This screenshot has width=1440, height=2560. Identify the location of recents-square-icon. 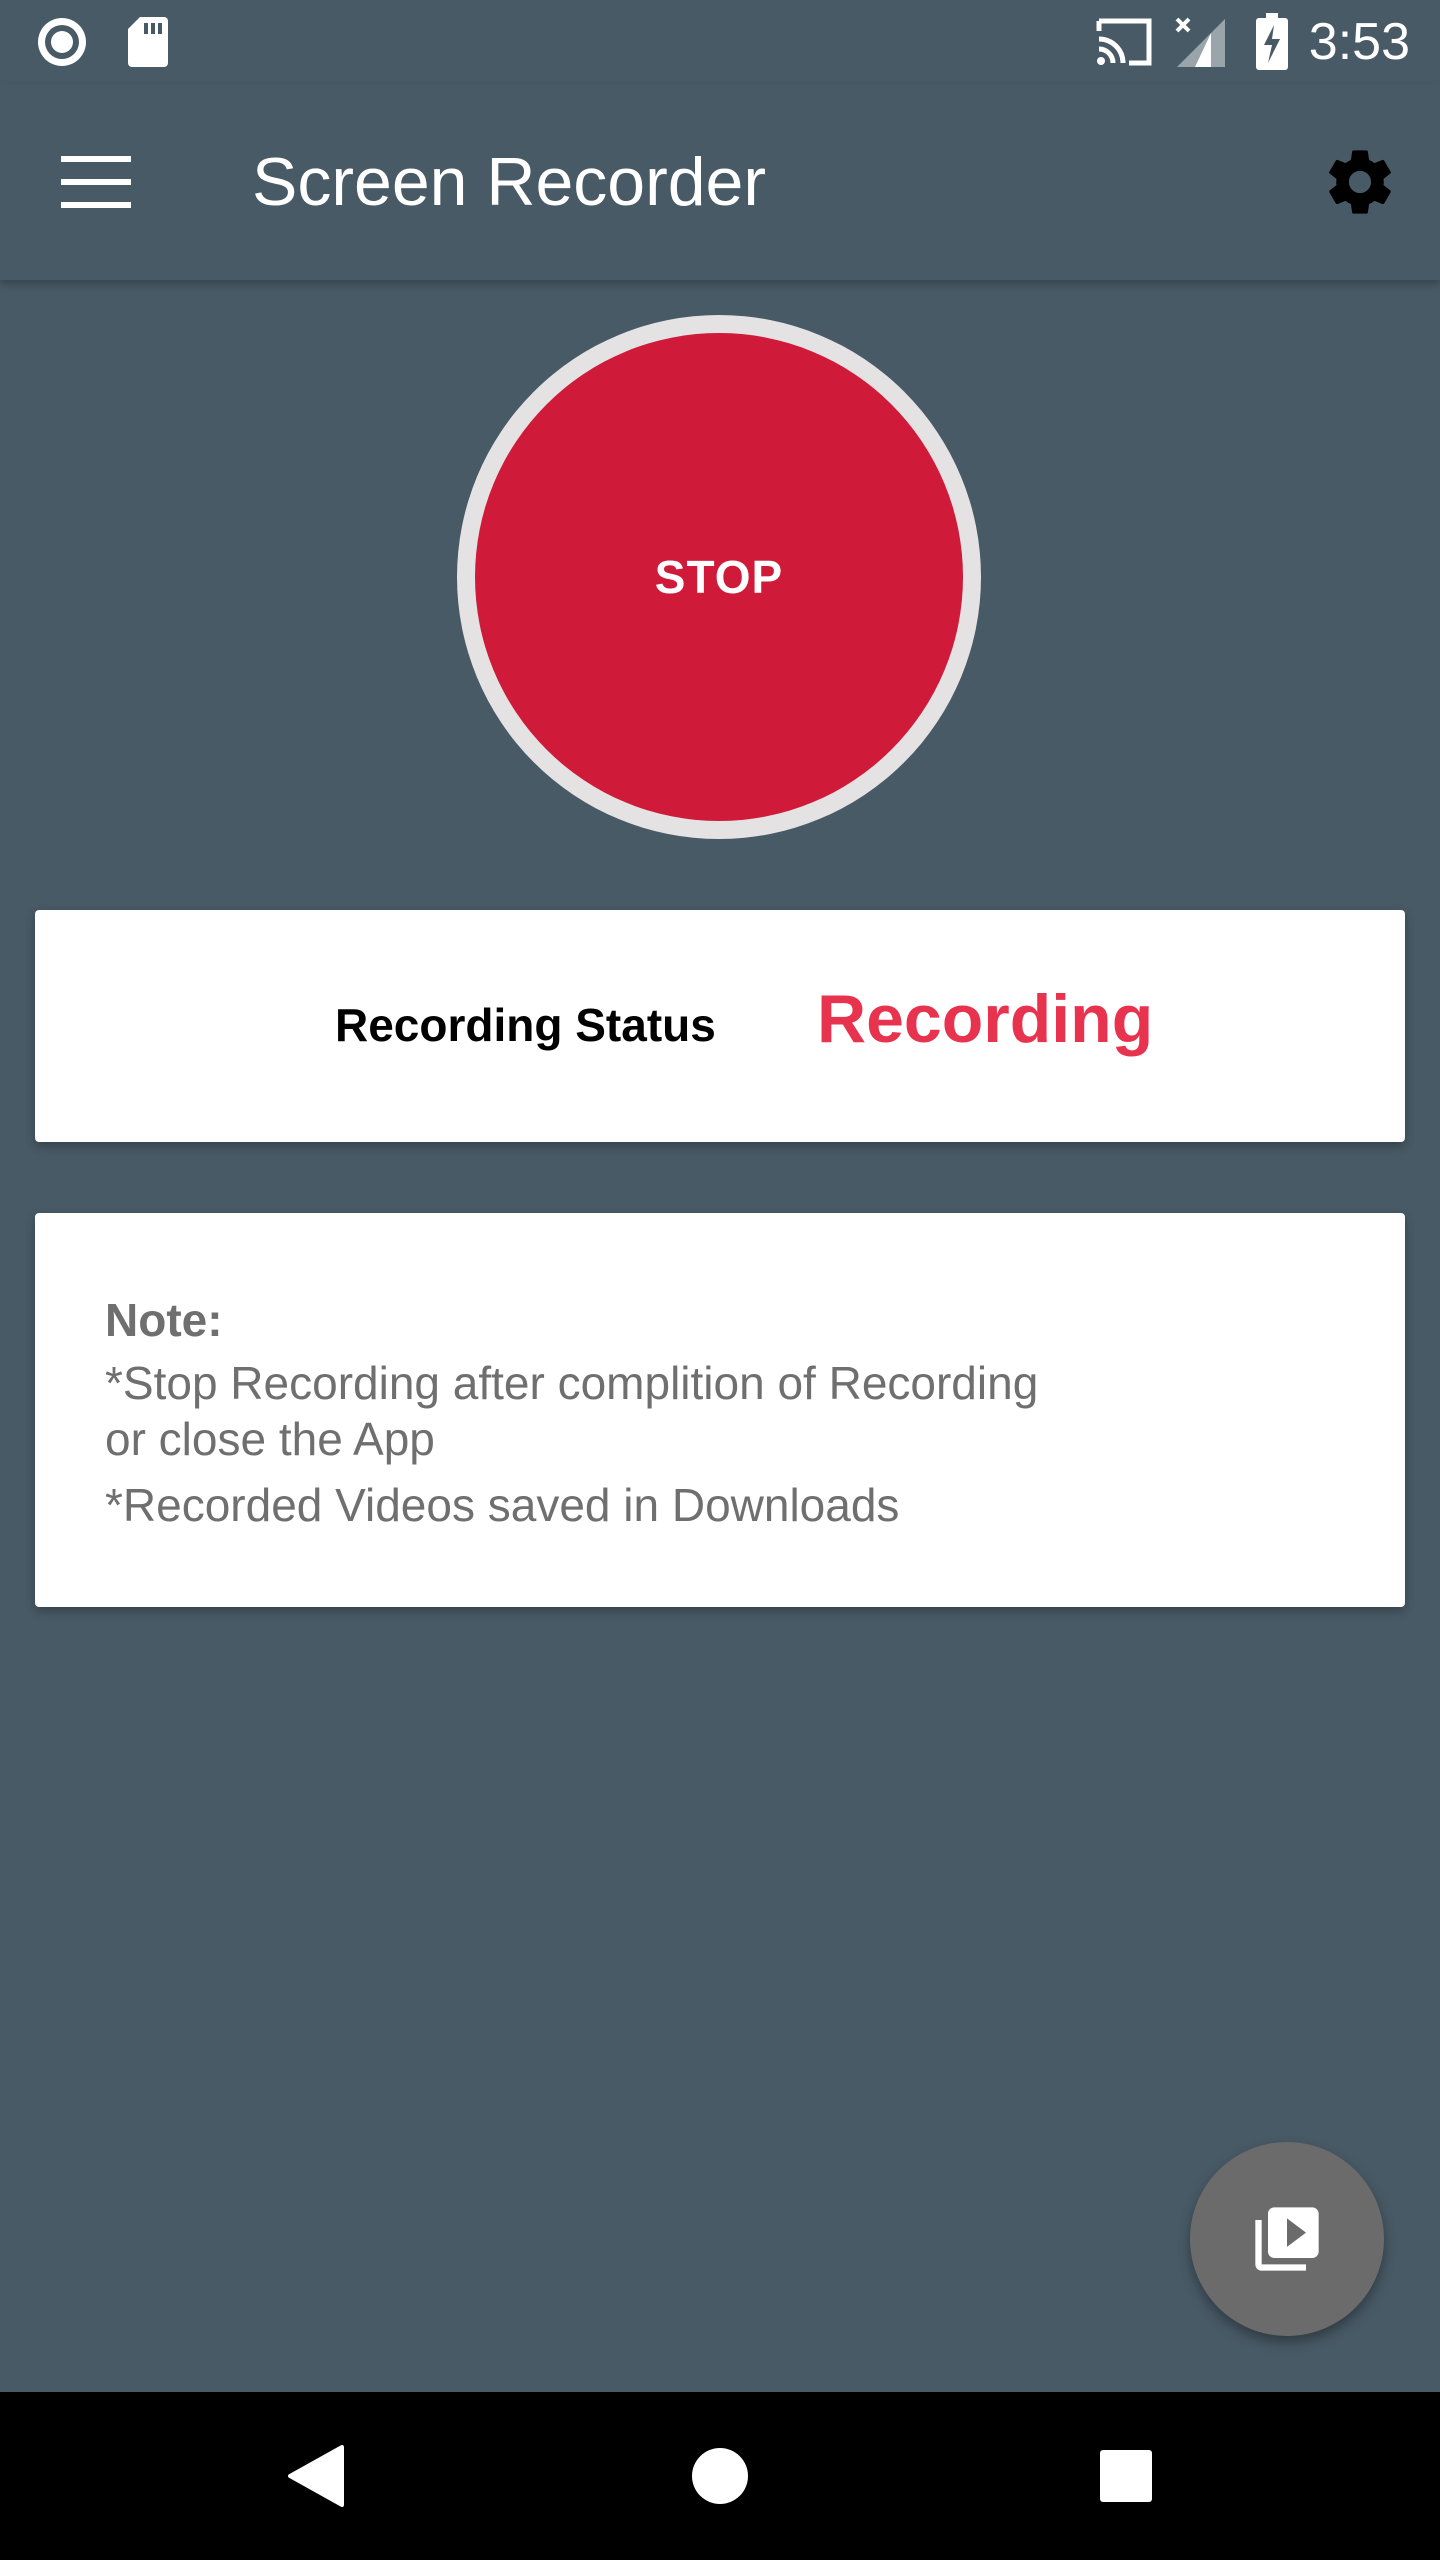
(1126, 2476).